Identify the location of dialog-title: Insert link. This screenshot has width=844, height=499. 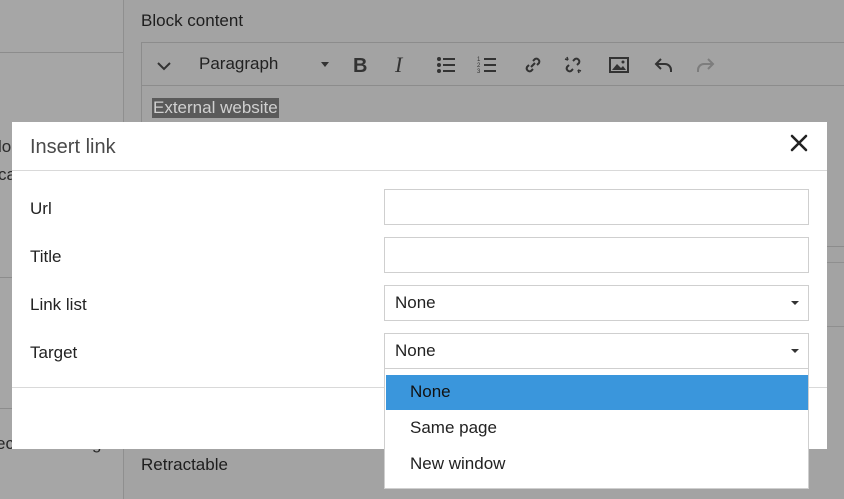
(73, 147).